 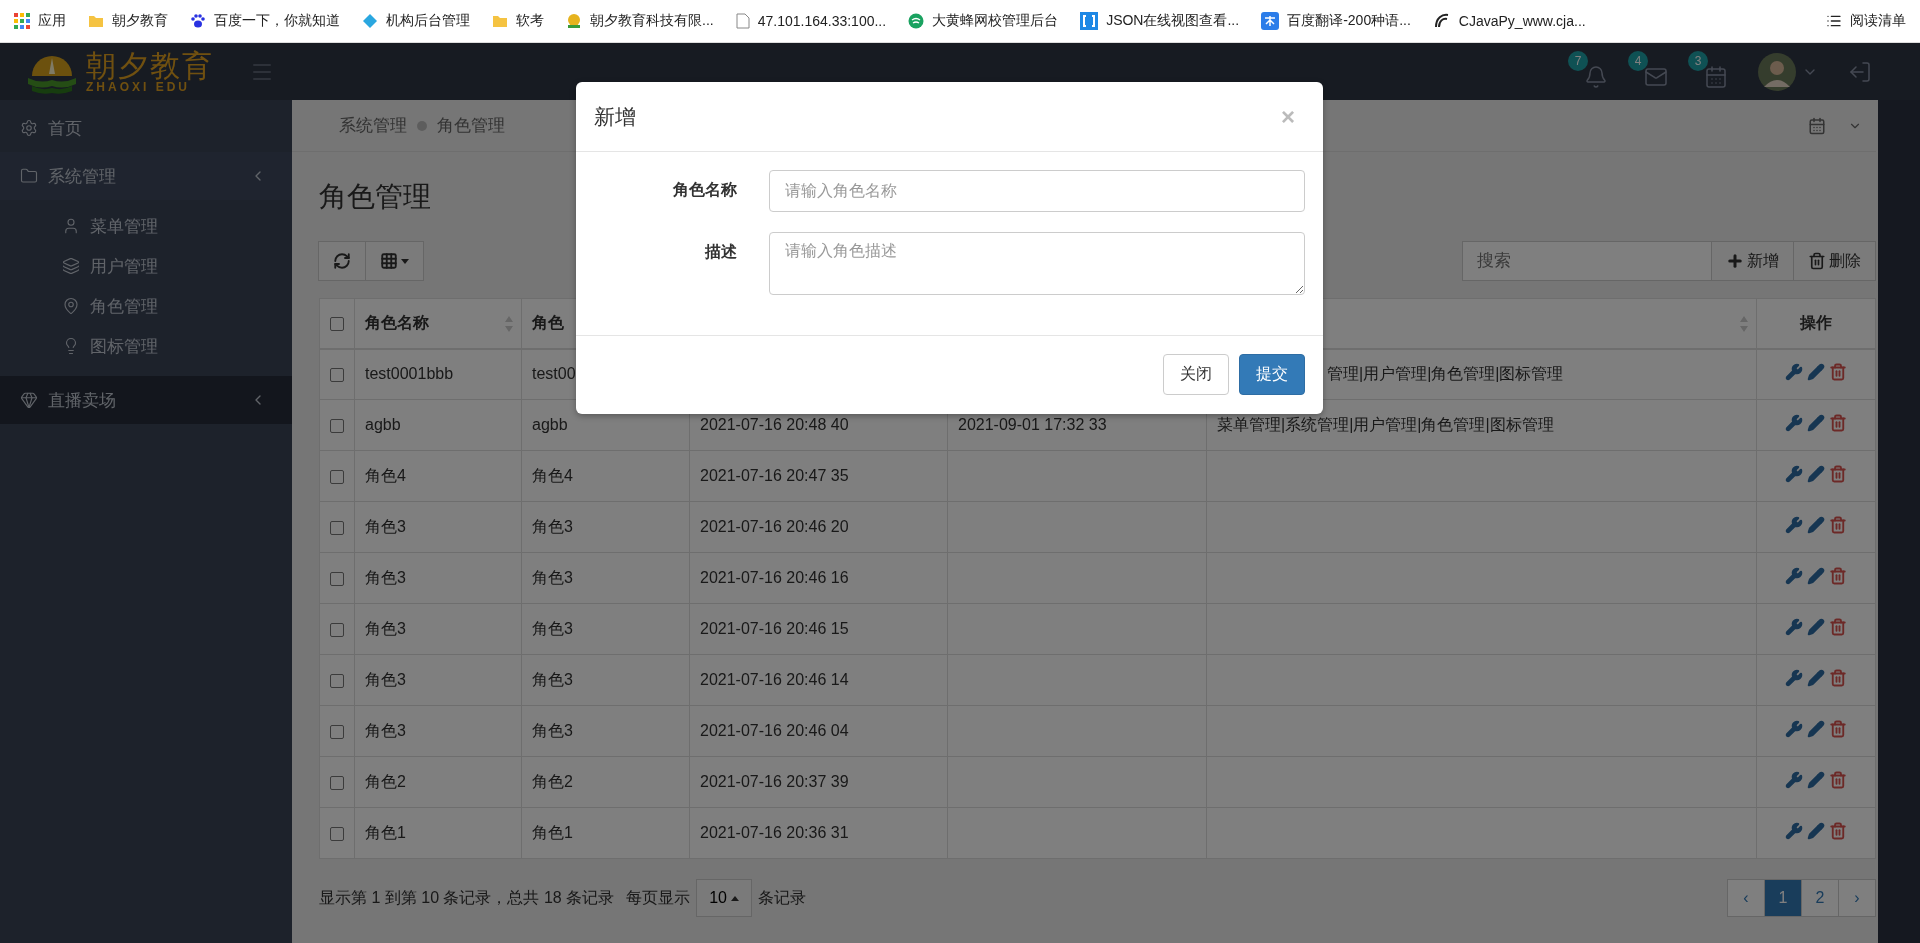 What do you see at coordinates (150, 65) in the screenshot?
I see `logo-title: 朝夕教育` at bounding box center [150, 65].